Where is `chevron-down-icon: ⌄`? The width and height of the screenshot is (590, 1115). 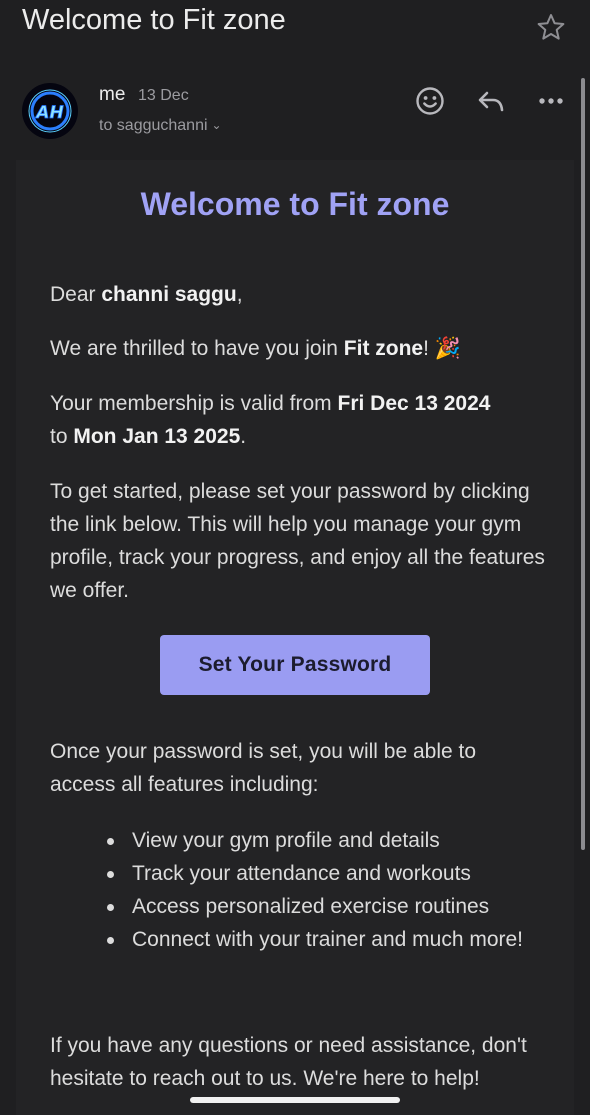
chevron-down-icon: ⌄ is located at coordinates (216, 125).